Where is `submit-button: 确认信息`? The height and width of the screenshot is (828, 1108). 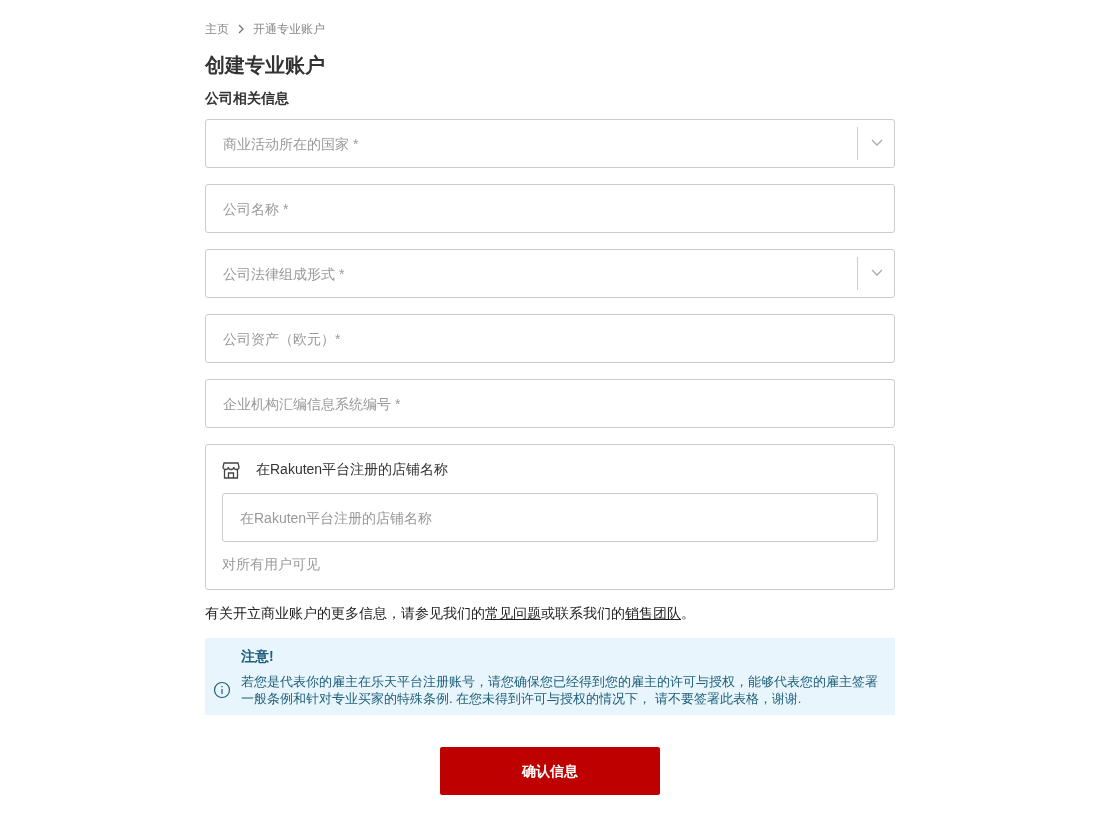
submit-button: 确认信息 is located at coordinates (550, 771).